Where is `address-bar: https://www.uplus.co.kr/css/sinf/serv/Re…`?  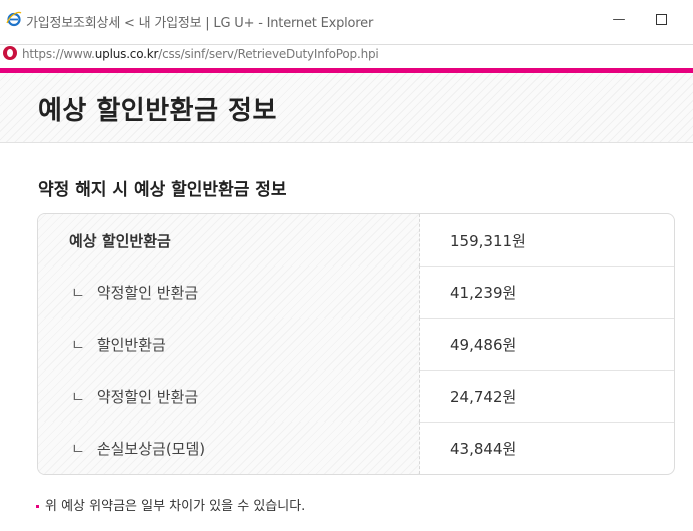 address-bar: https://www.uplus.co.kr/css/sinf/serv/Re… is located at coordinates (346, 54).